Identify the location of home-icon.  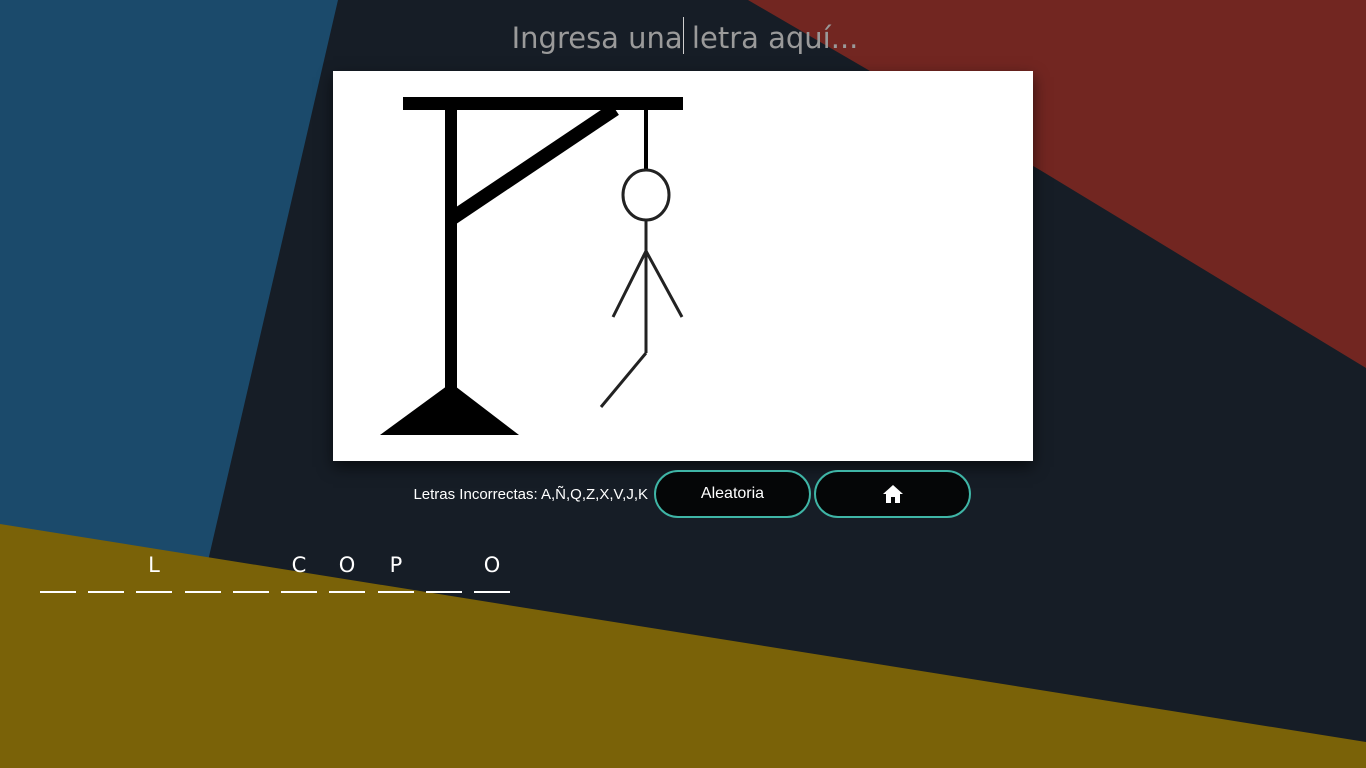
(892, 494).